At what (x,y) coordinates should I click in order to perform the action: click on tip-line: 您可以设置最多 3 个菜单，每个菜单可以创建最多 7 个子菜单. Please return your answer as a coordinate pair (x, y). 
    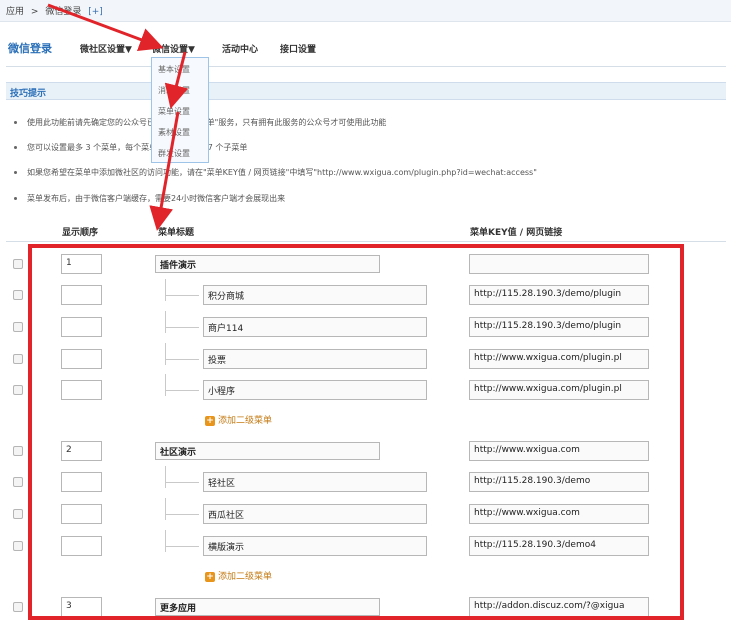
    Looking at the image, I should click on (364, 147).